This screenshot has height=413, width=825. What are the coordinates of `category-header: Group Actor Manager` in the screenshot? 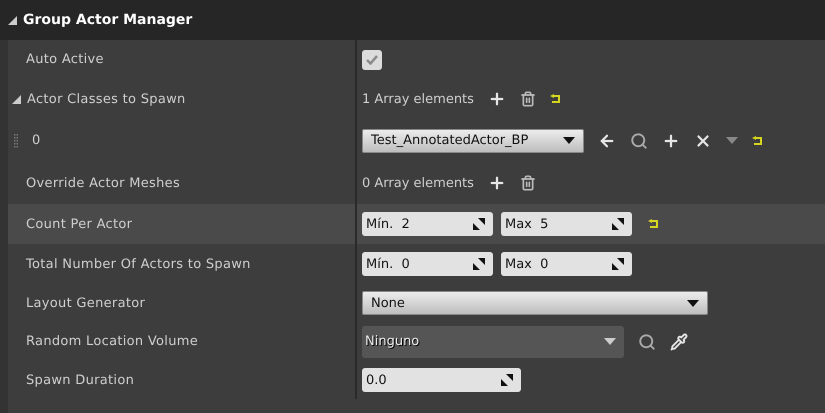 It's located at (412, 20).